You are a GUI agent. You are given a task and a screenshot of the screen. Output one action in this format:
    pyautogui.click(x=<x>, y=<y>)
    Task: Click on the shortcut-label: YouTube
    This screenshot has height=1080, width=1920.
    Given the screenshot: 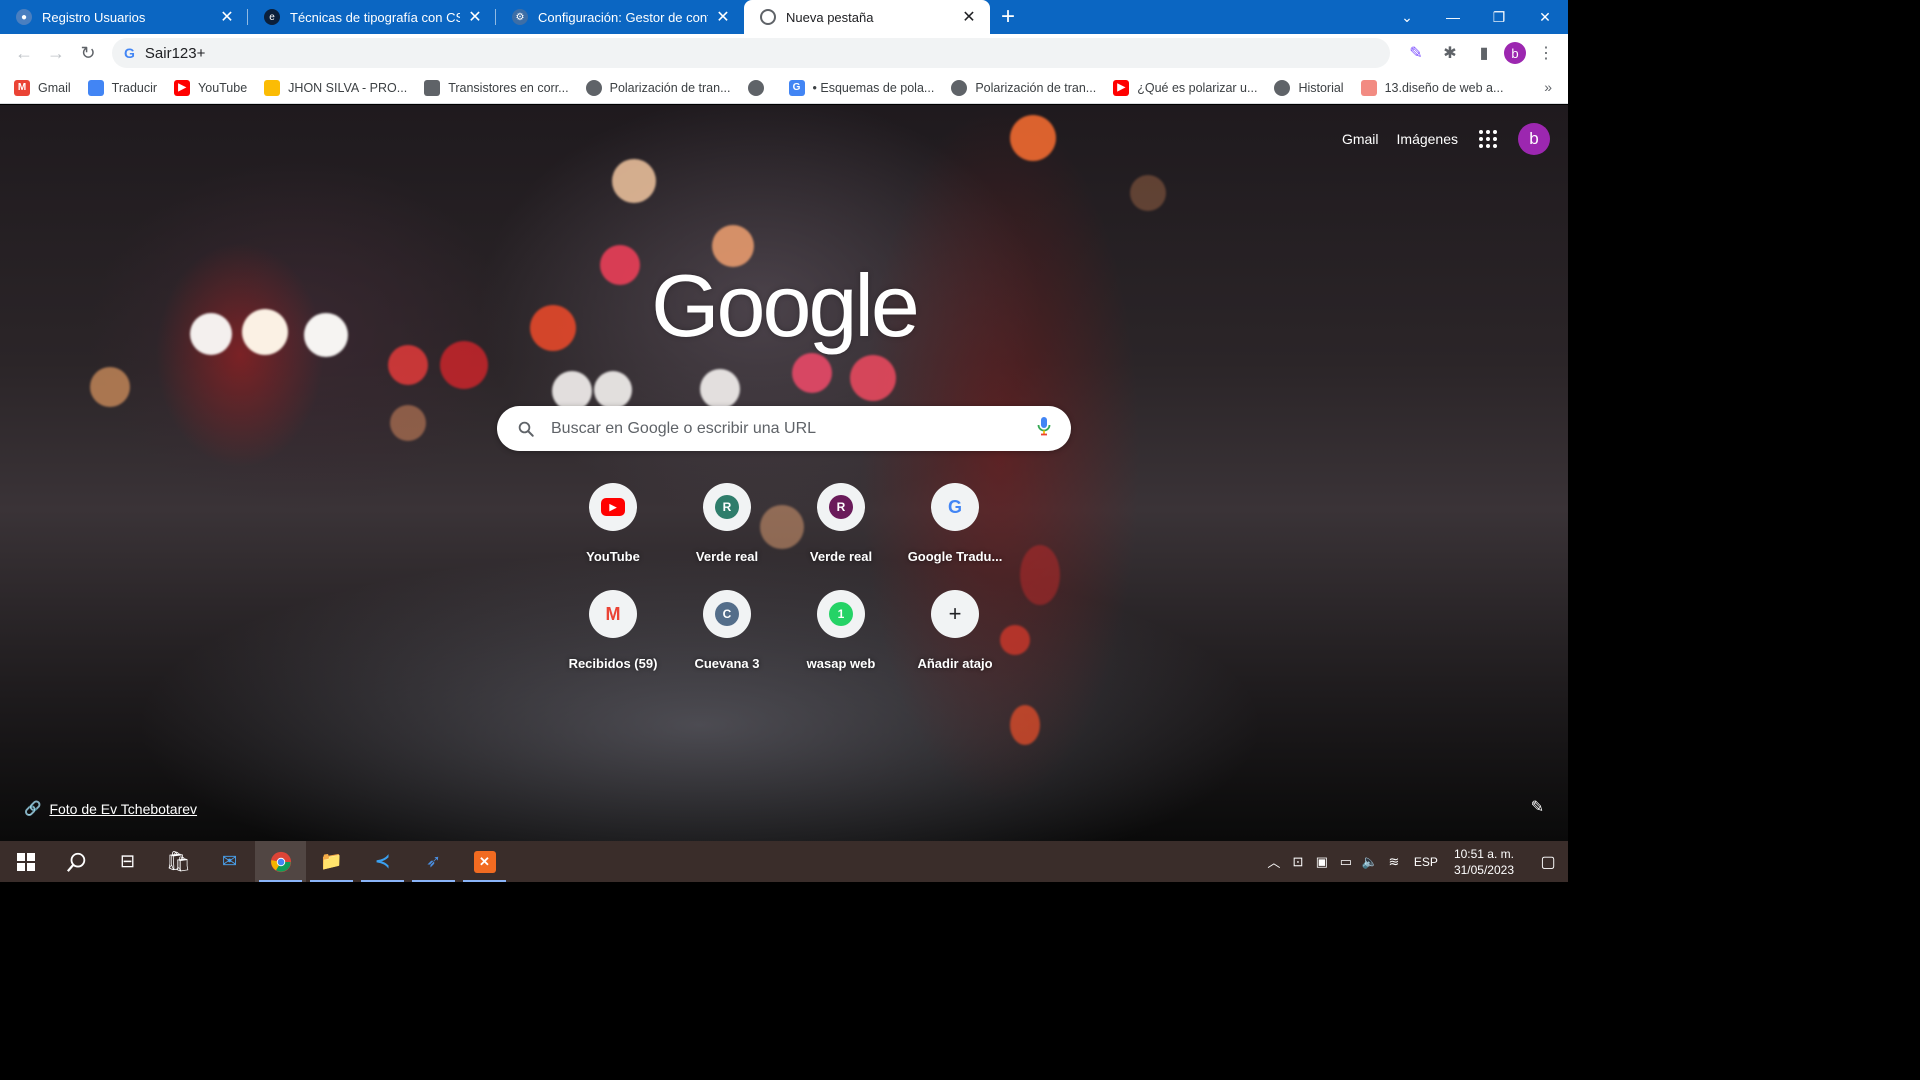 What is the action you would take?
    pyautogui.click(x=613, y=556)
    